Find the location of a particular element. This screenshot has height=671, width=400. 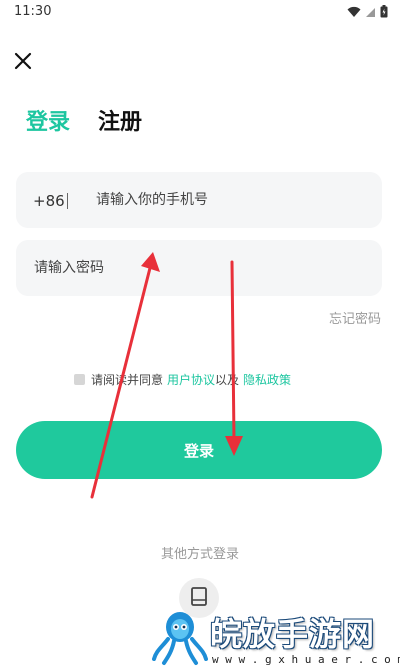

signal-icon is located at coordinates (370, 12).